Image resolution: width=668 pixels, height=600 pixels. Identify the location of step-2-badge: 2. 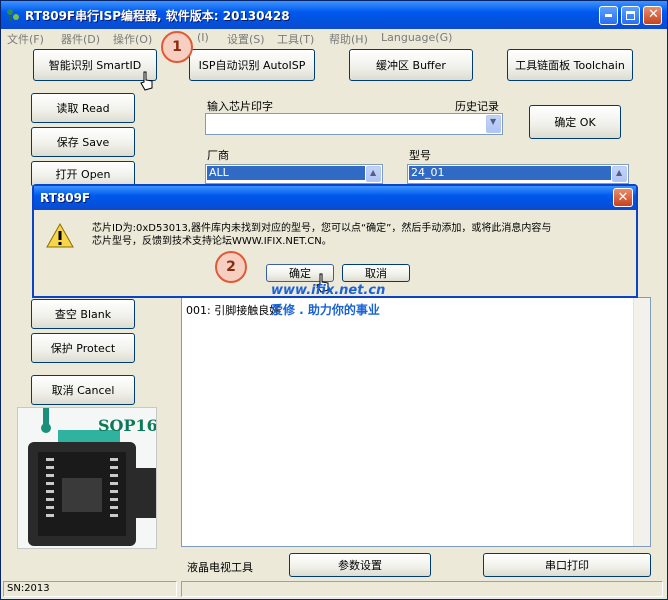
(231, 267).